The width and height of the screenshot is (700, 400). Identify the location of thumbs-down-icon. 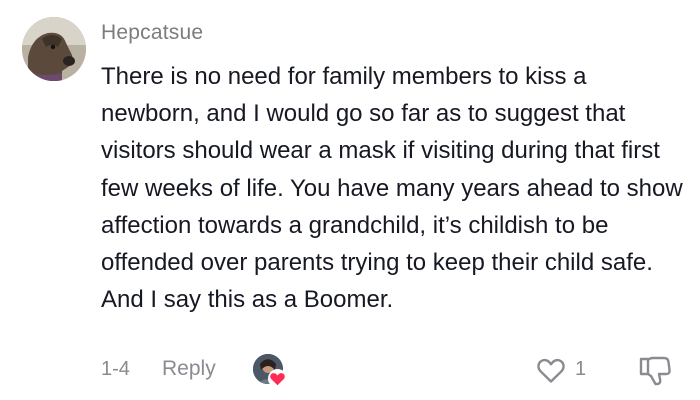
(655, 371).